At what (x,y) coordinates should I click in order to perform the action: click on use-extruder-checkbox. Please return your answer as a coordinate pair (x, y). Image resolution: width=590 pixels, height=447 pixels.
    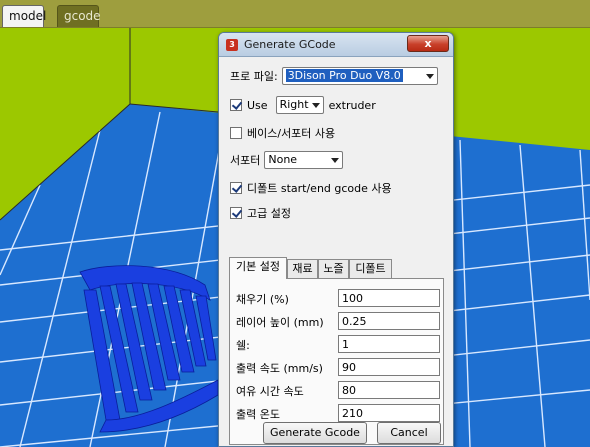
    Looking at the image, I should click on (236, 105).